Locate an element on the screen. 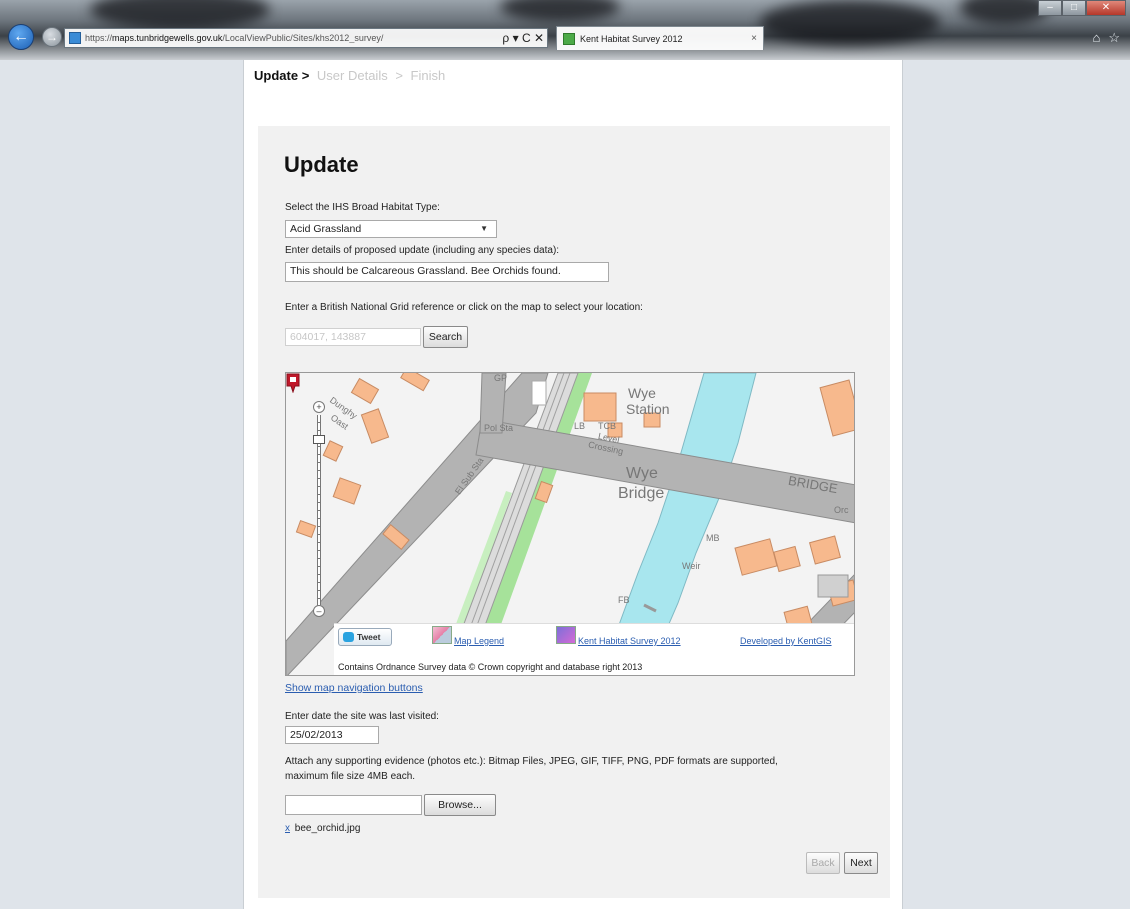 Image resolution: width=1130 pixels, height=909 pixels. breadcrumb: Update > User Details > Finish is located at coordinates (349, 75).